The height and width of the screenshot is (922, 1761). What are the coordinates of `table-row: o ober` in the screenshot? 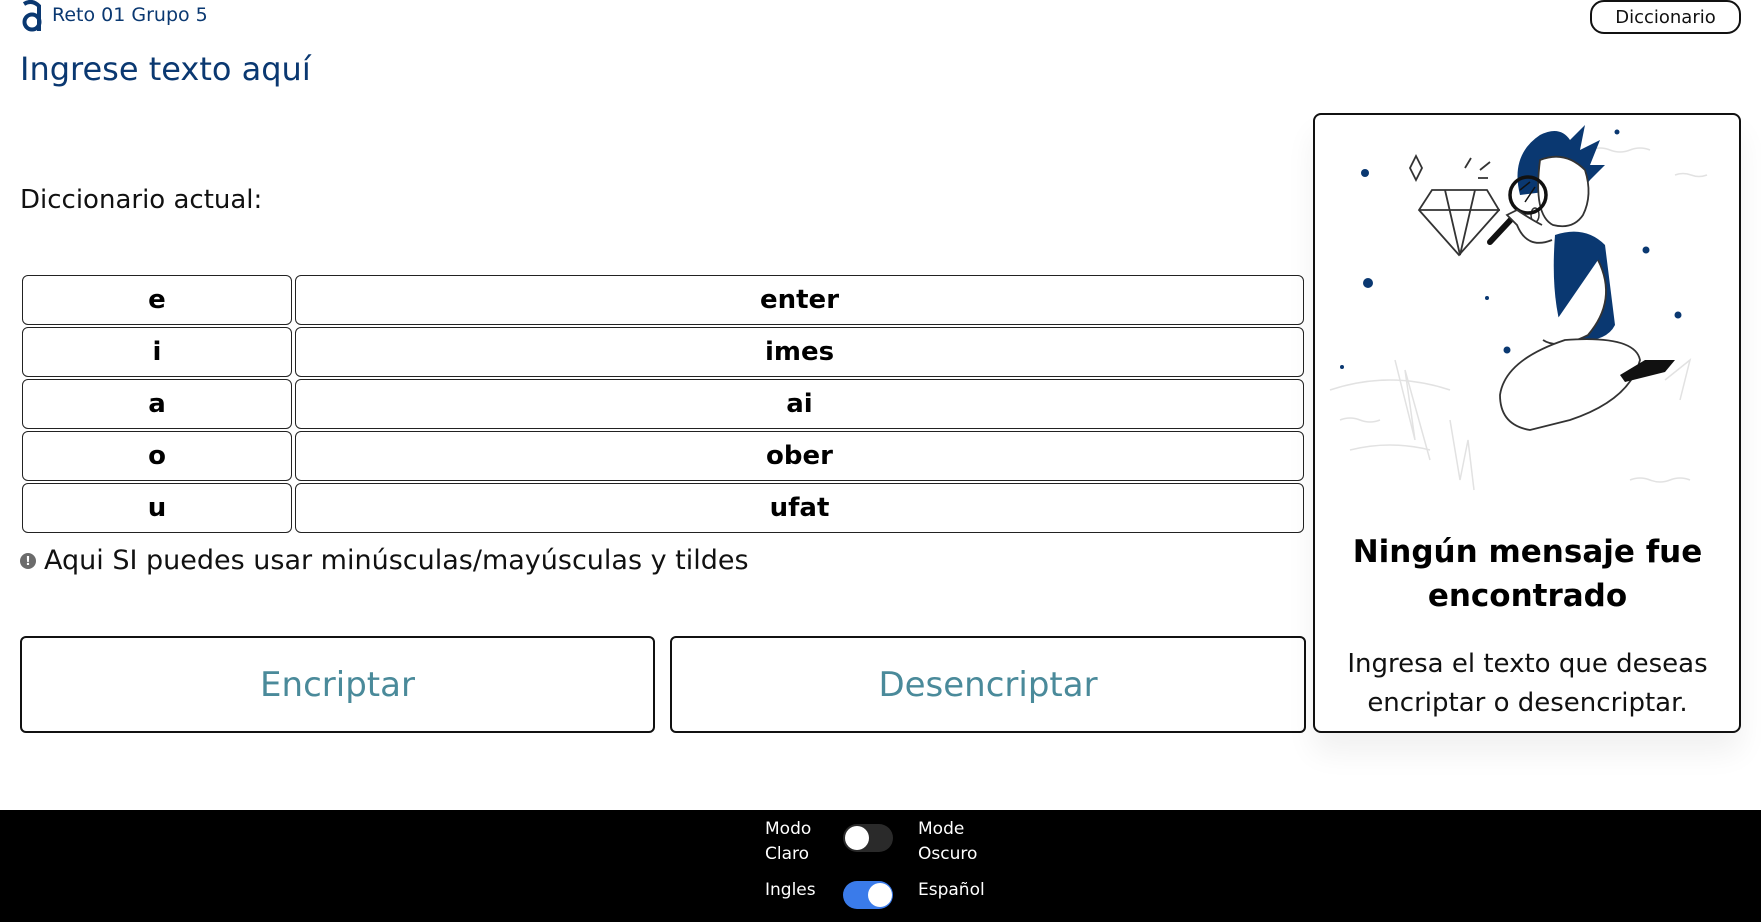 It's located at (663, 456).